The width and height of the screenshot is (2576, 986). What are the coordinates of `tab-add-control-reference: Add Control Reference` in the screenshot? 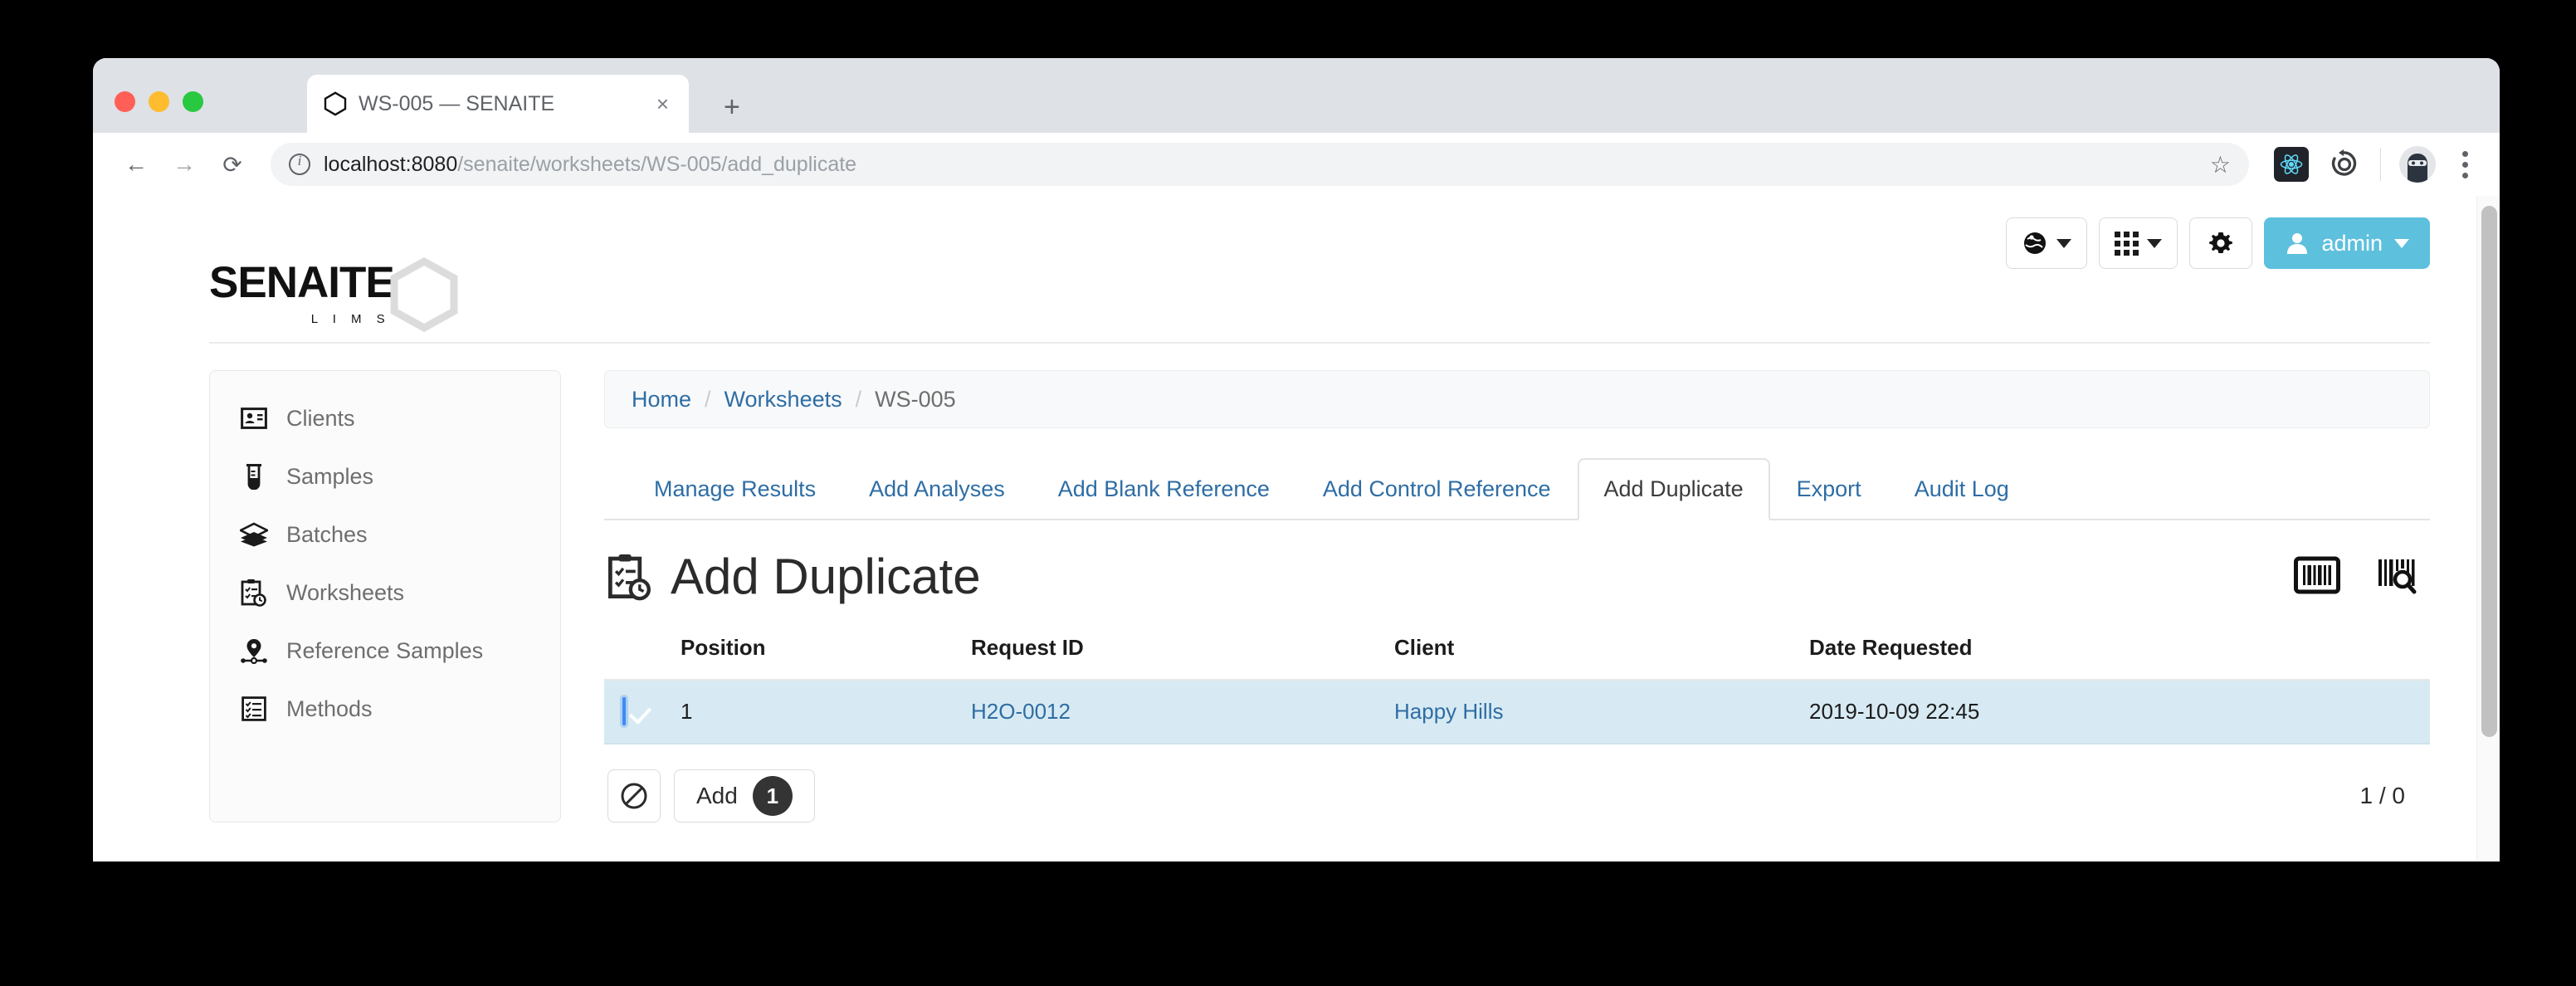 It's located at (1437, 489).